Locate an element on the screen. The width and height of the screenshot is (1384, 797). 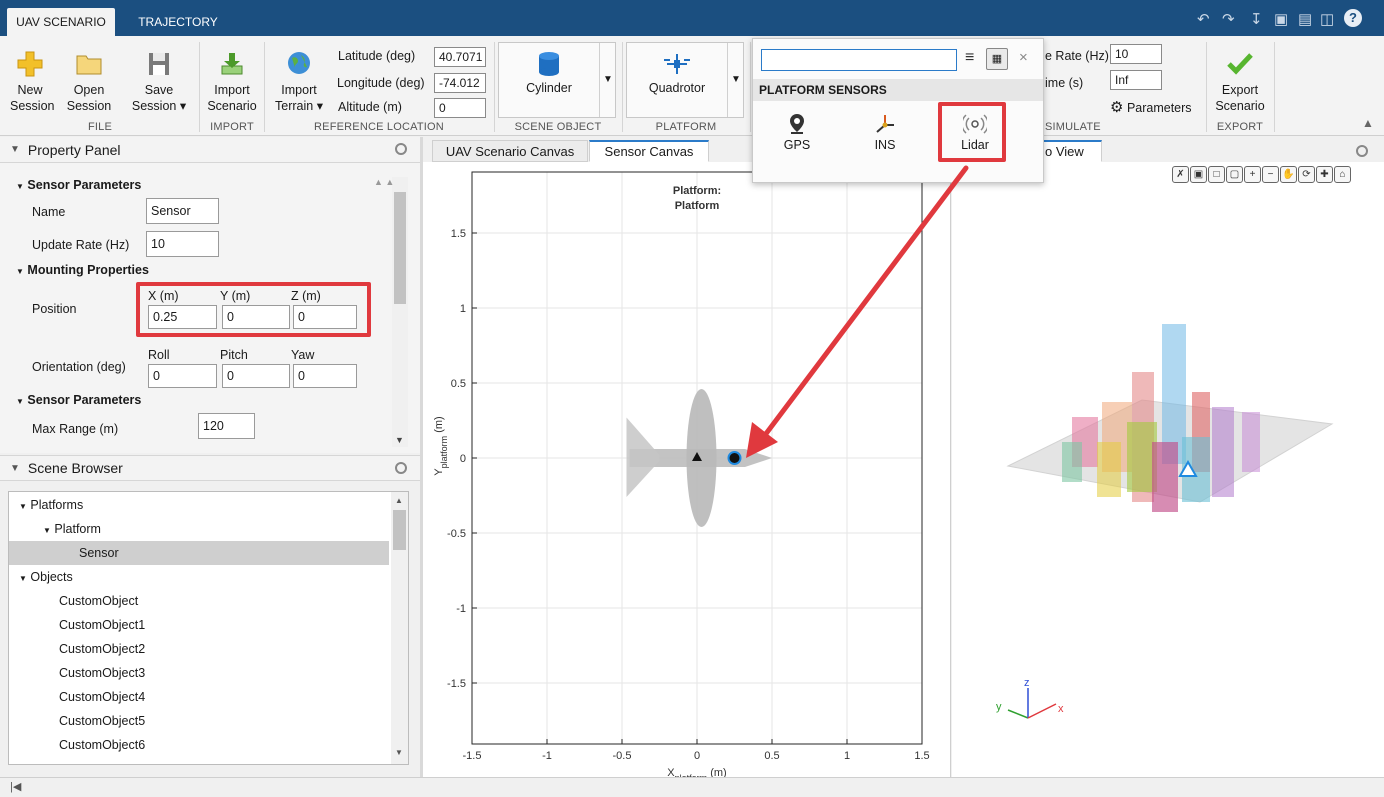
tab-3d-view: o View is located at coordinates (1071, 151).